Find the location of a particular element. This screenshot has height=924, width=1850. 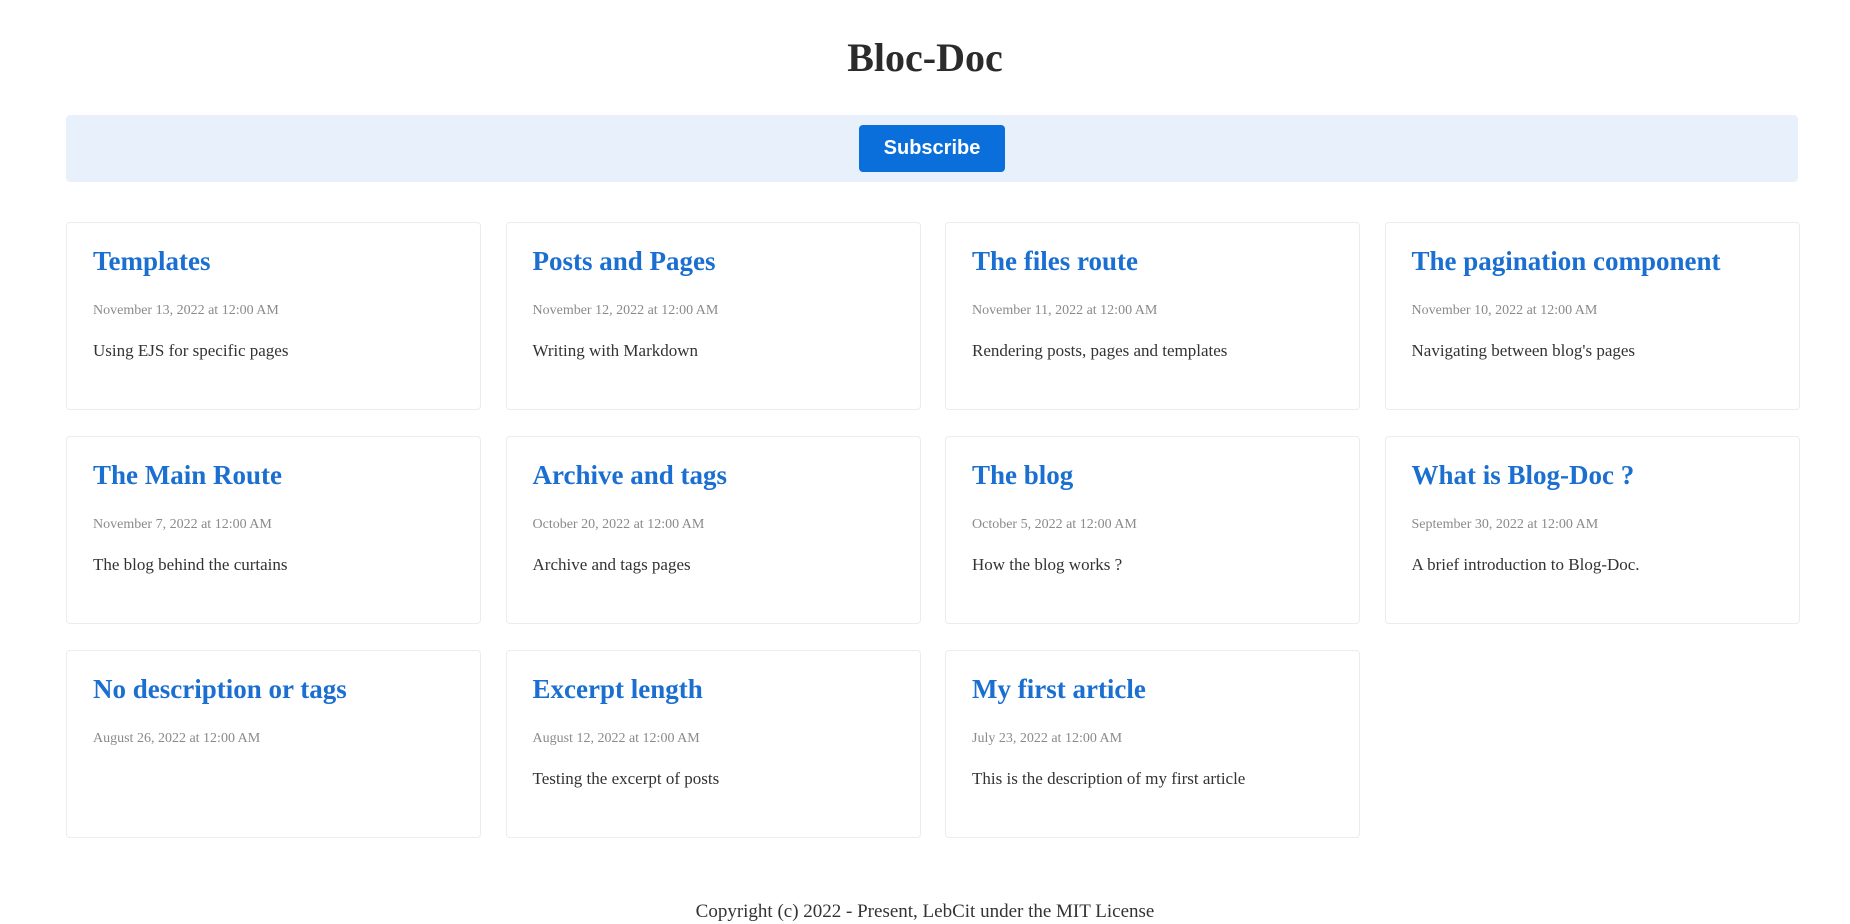

post-date: October 20, 2022 at 12:00 AM is located at coordinates (618, 524).